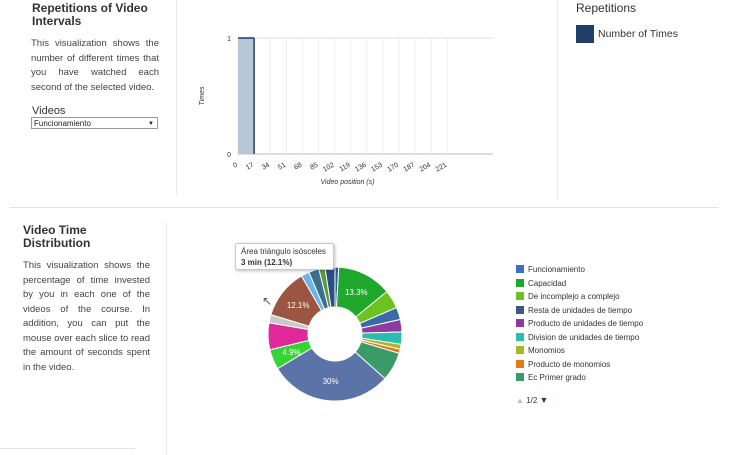  What do you see at coordinates (176, 97) in the screenshot?
I see `divider-left-top` at bounding box center [176, 97].